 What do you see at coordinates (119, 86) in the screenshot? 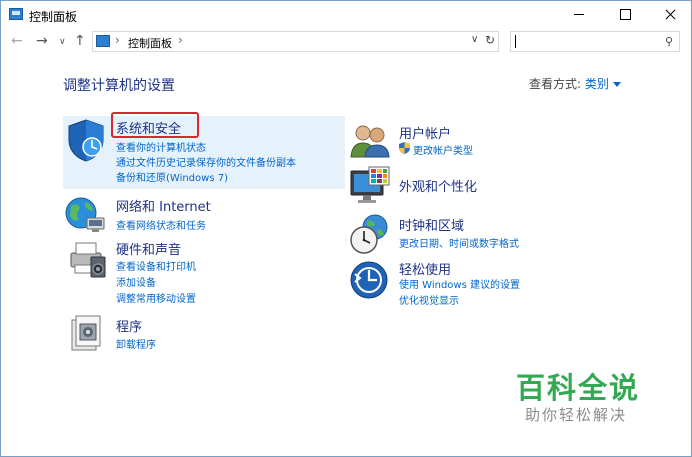
I see `page-heading: 调整计算机的设置` at bounding box center [119, 86].